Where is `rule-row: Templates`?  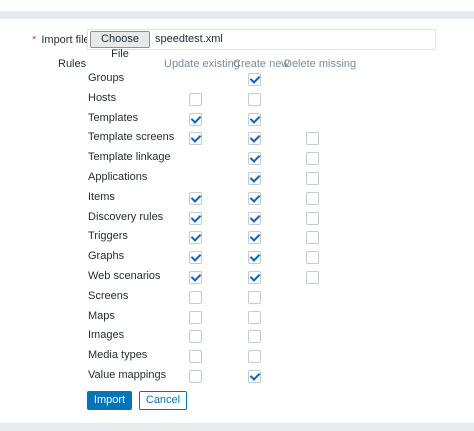 rule-row: Templates is located at coordinates (237, 119).